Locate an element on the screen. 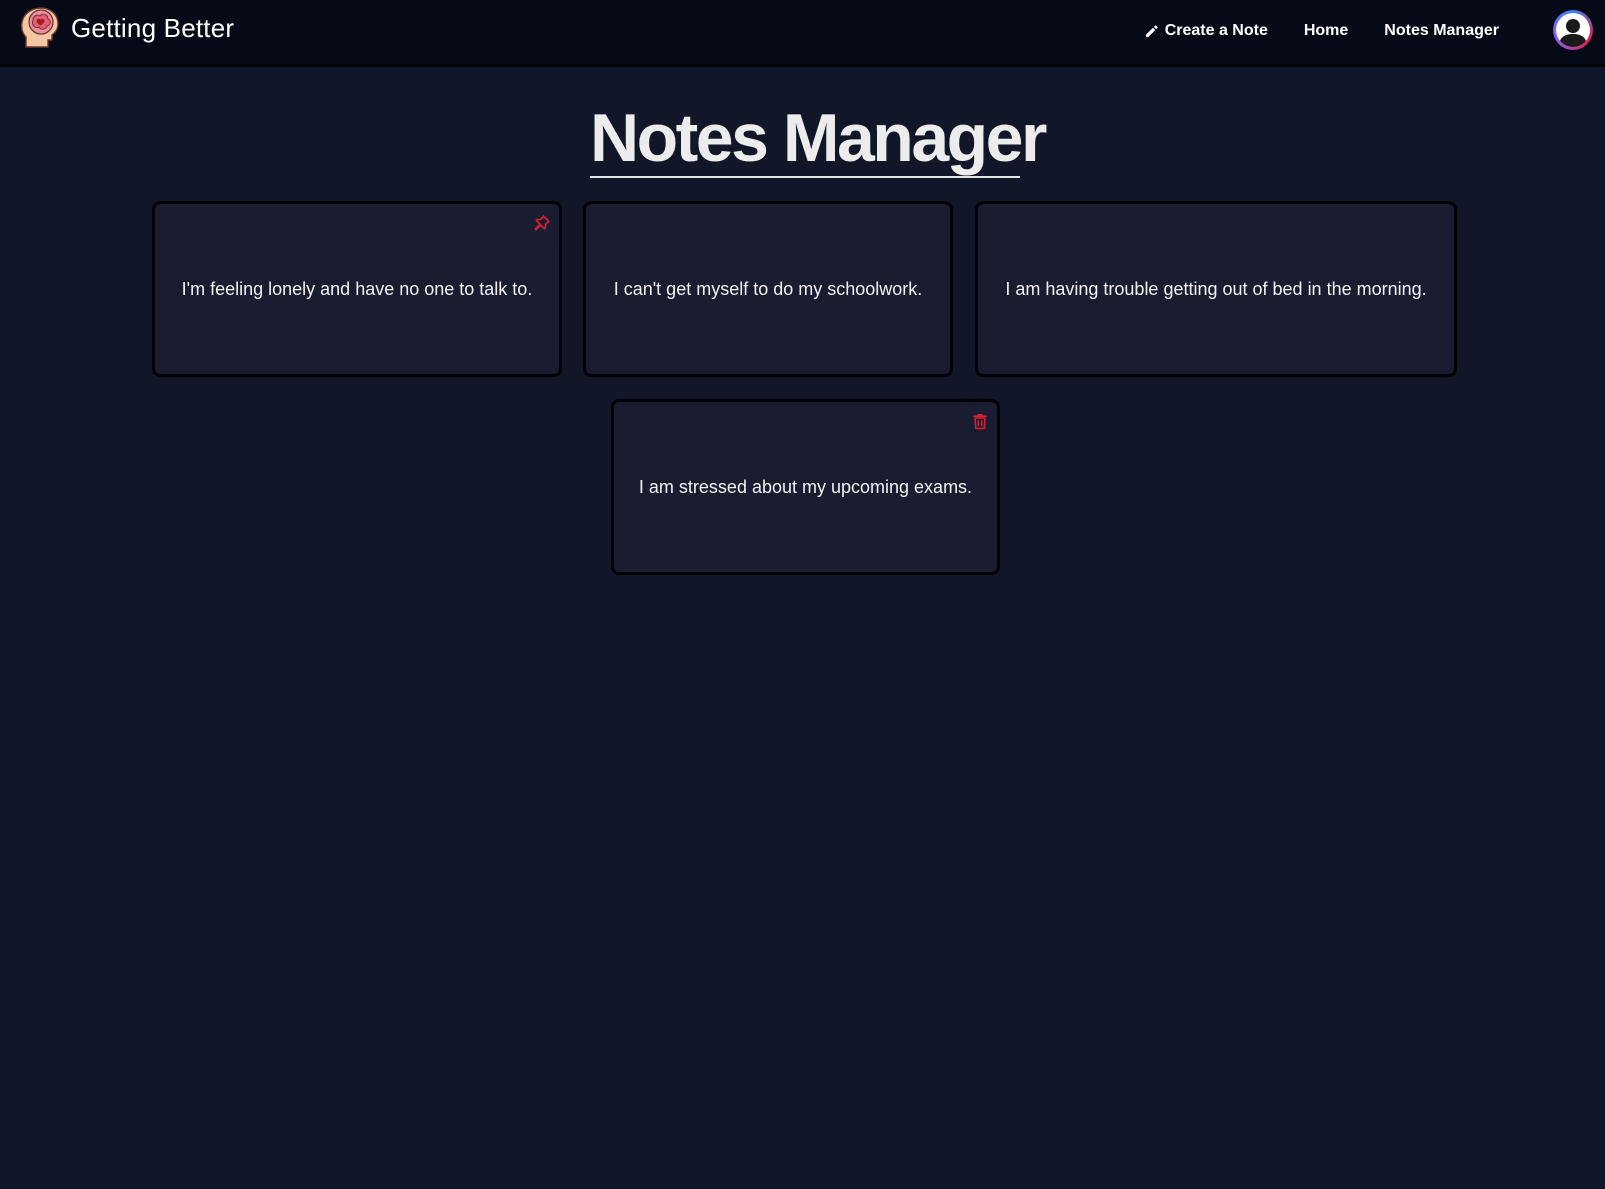 This screenshot has height=1189, width=1605. pencil-icon is located at coordinates (1151, 30).